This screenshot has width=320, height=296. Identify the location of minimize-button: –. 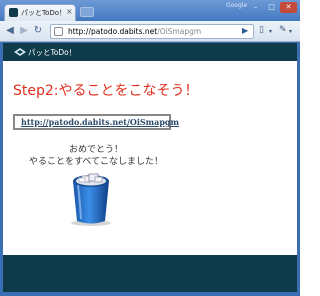
(255, 7).